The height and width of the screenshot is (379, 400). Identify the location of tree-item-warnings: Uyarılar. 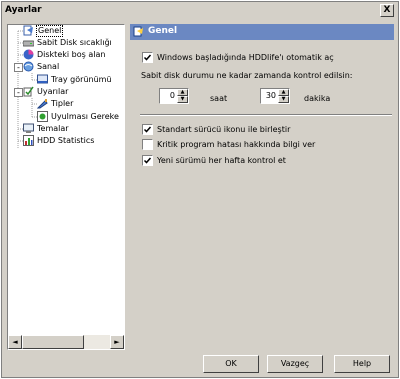
(73, 92).